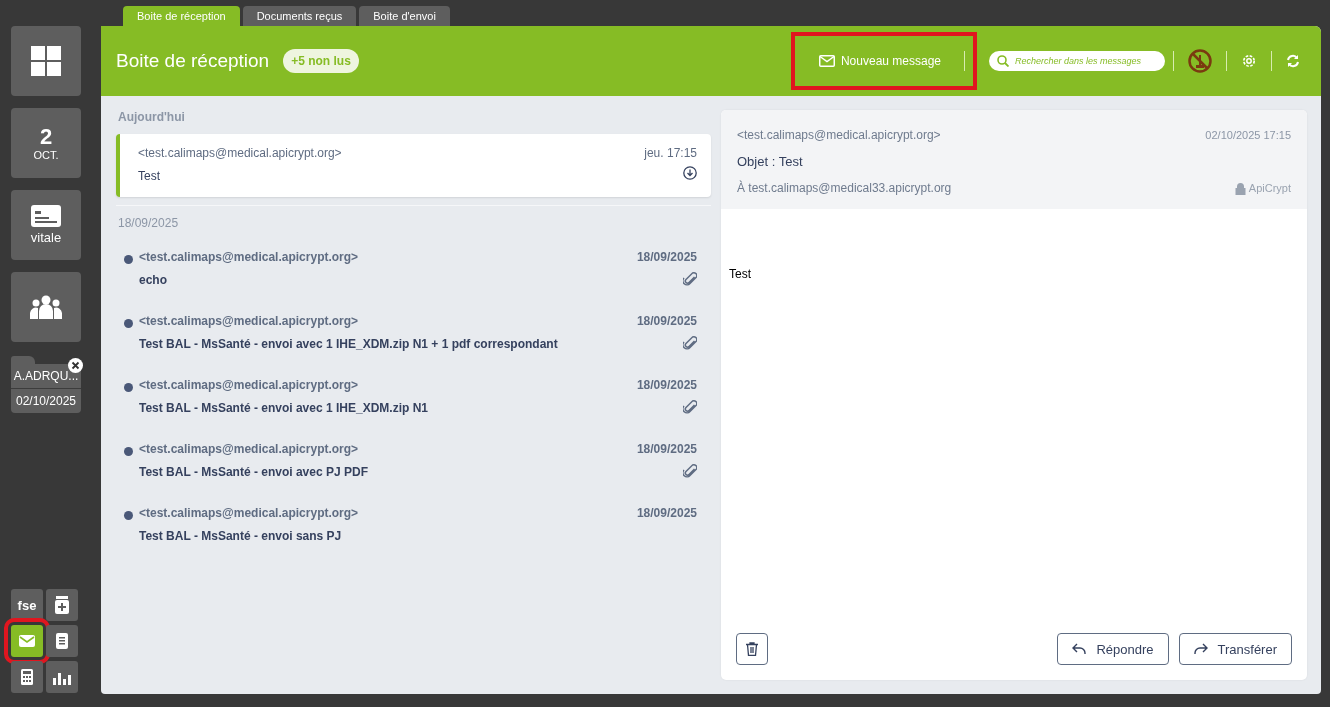  What do you see at coordinates (413, 400) in the screenshot?
I see `message-row: <test.calimaps@medical.apicrypt.org> Test BAL - MsSanté - envoi avec 1 IHE_XDM.zip N1 18/09/2025` at bounding box center [413, 400].